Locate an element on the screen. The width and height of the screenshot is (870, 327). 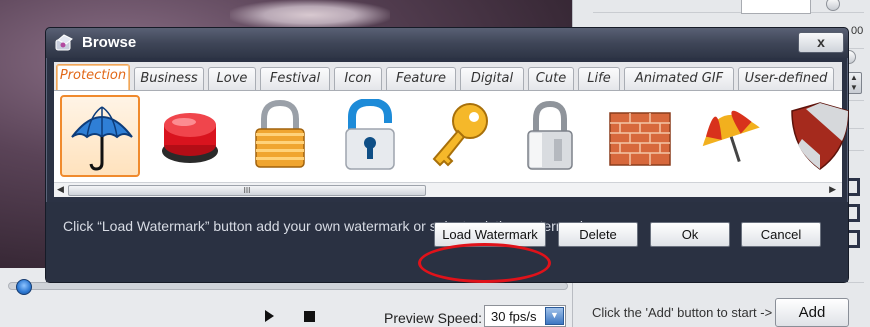
fps-value: 30 fps/s is located at coordinates (514, 316).